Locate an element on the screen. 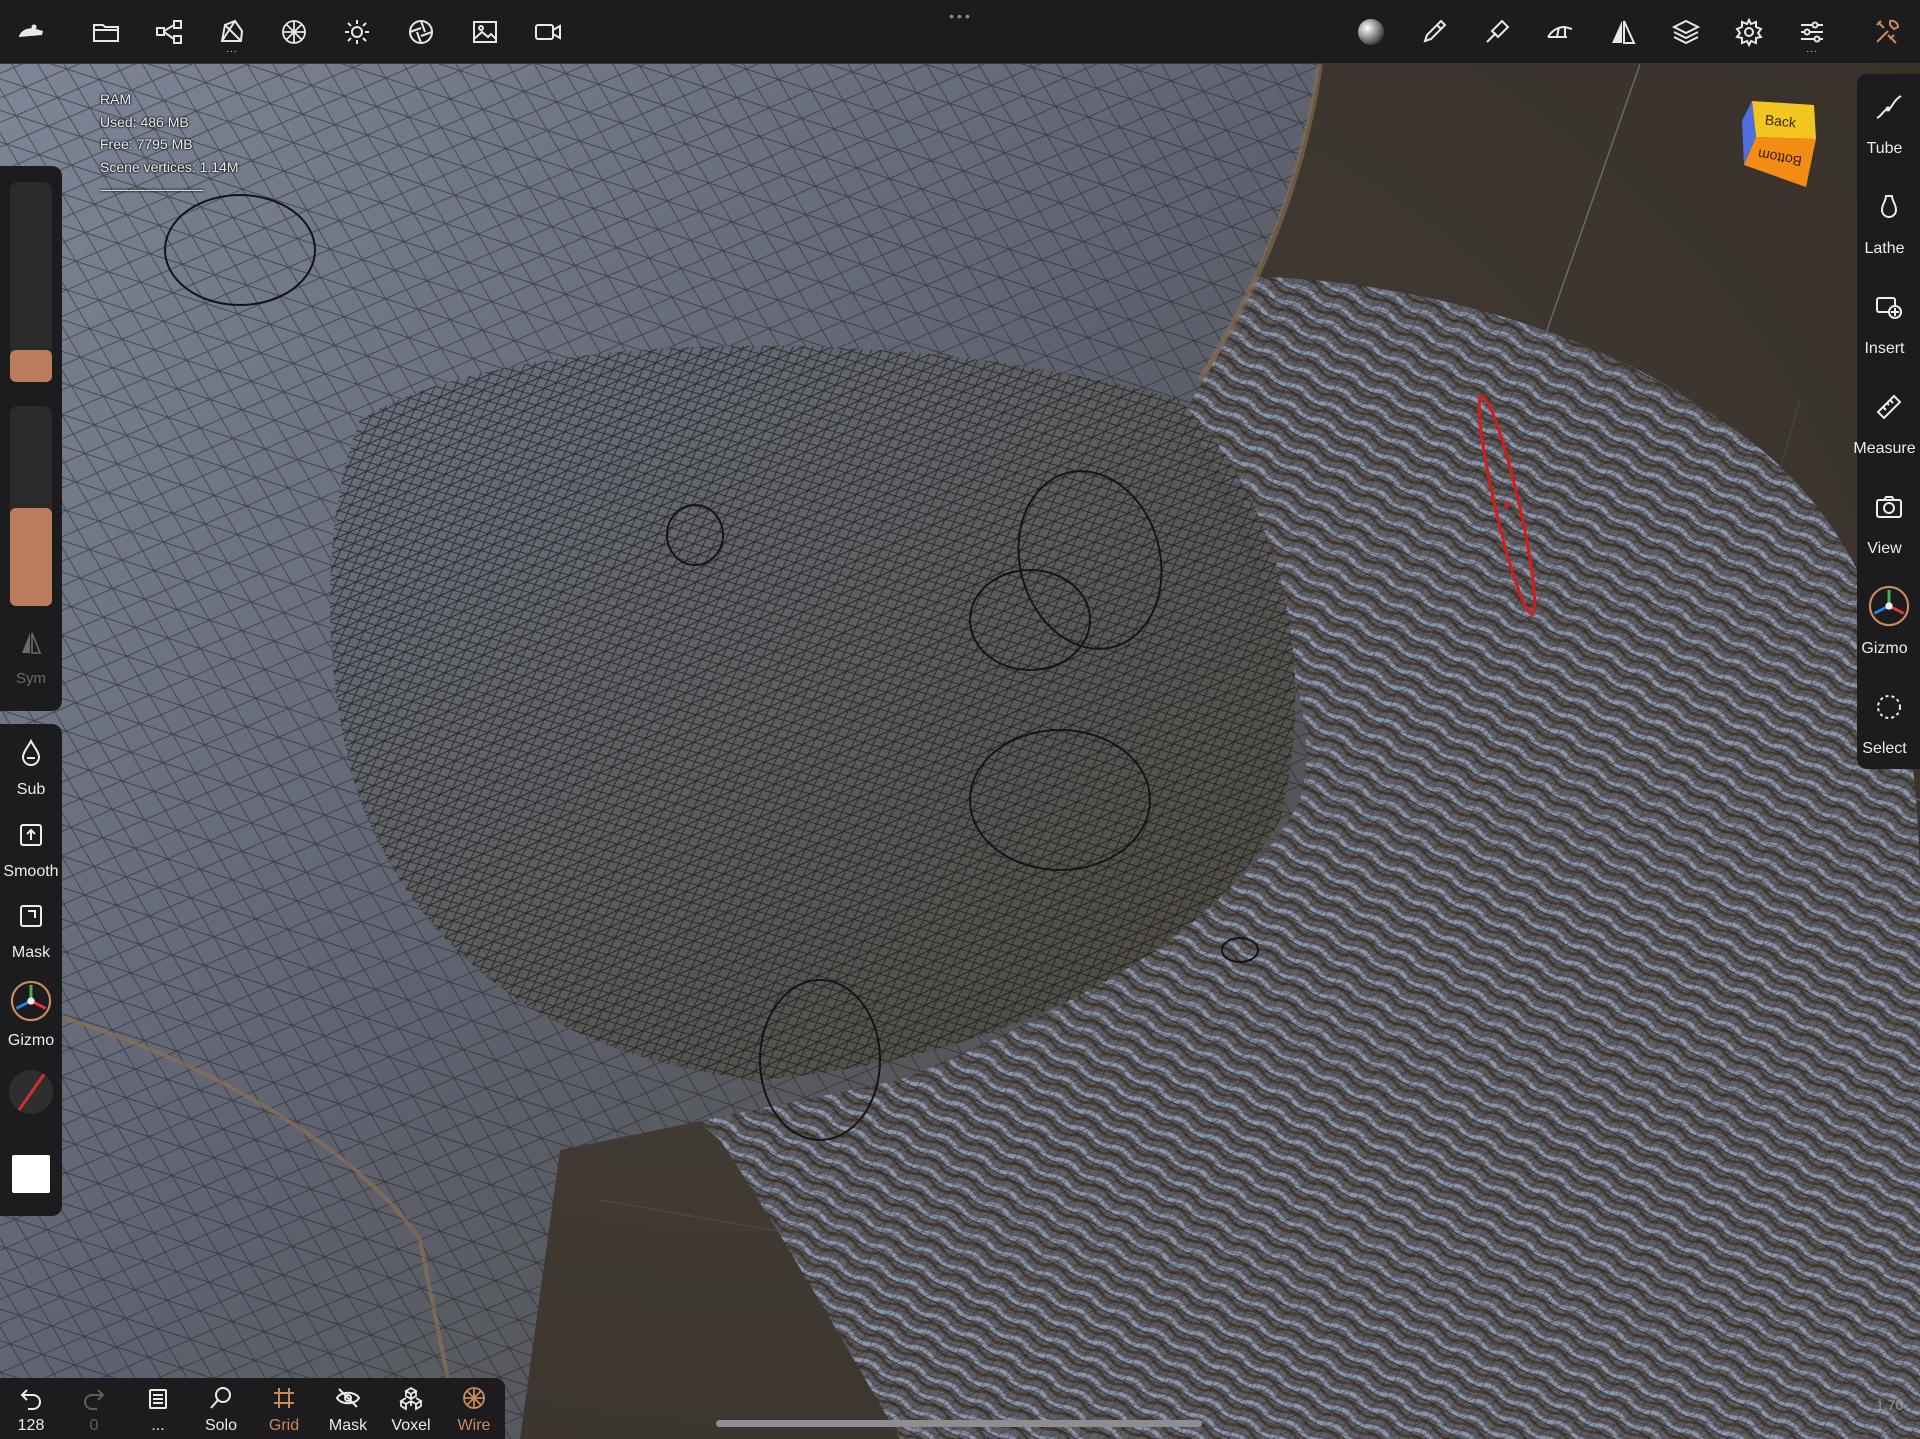 The image size is (1920, 1439). intensity-slider-fill is located at coordinates (31, 557).